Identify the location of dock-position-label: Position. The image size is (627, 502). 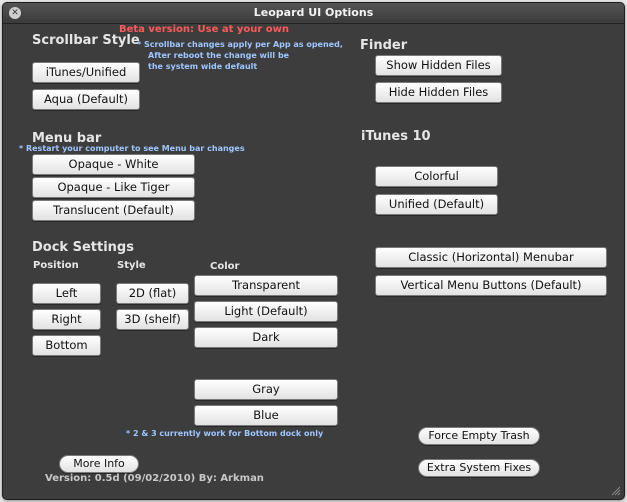
(56, 265).